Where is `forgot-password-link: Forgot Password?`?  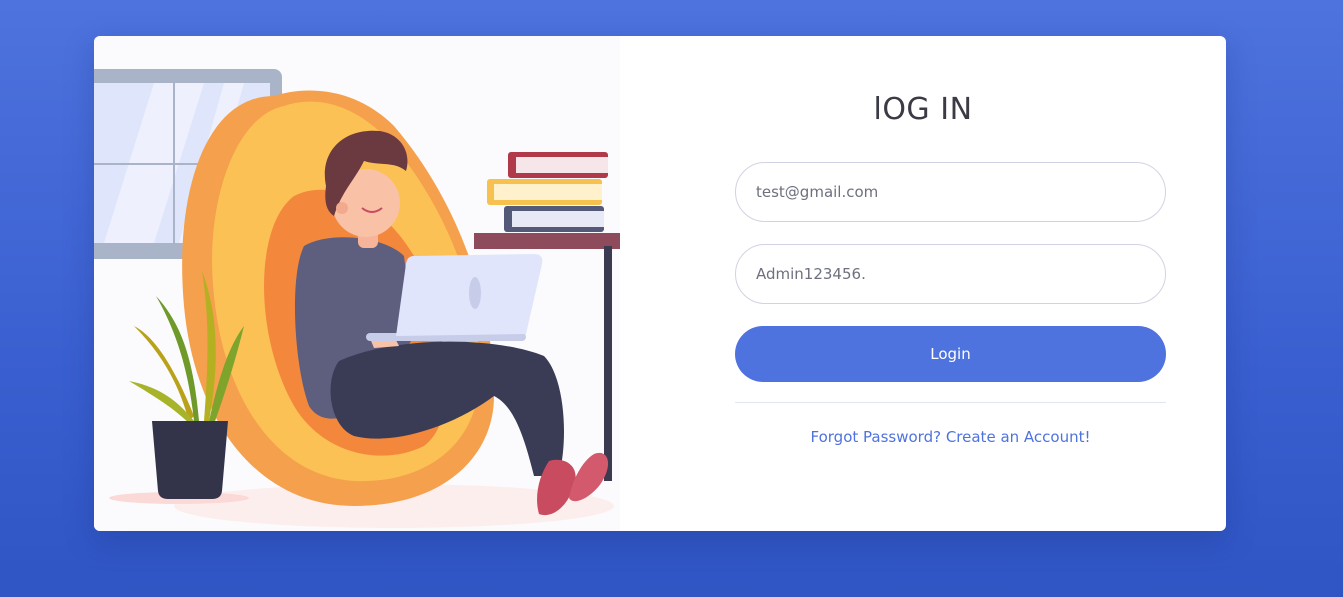 forgot-password-link: Forgot Password? is located at coordinates (876, 437).